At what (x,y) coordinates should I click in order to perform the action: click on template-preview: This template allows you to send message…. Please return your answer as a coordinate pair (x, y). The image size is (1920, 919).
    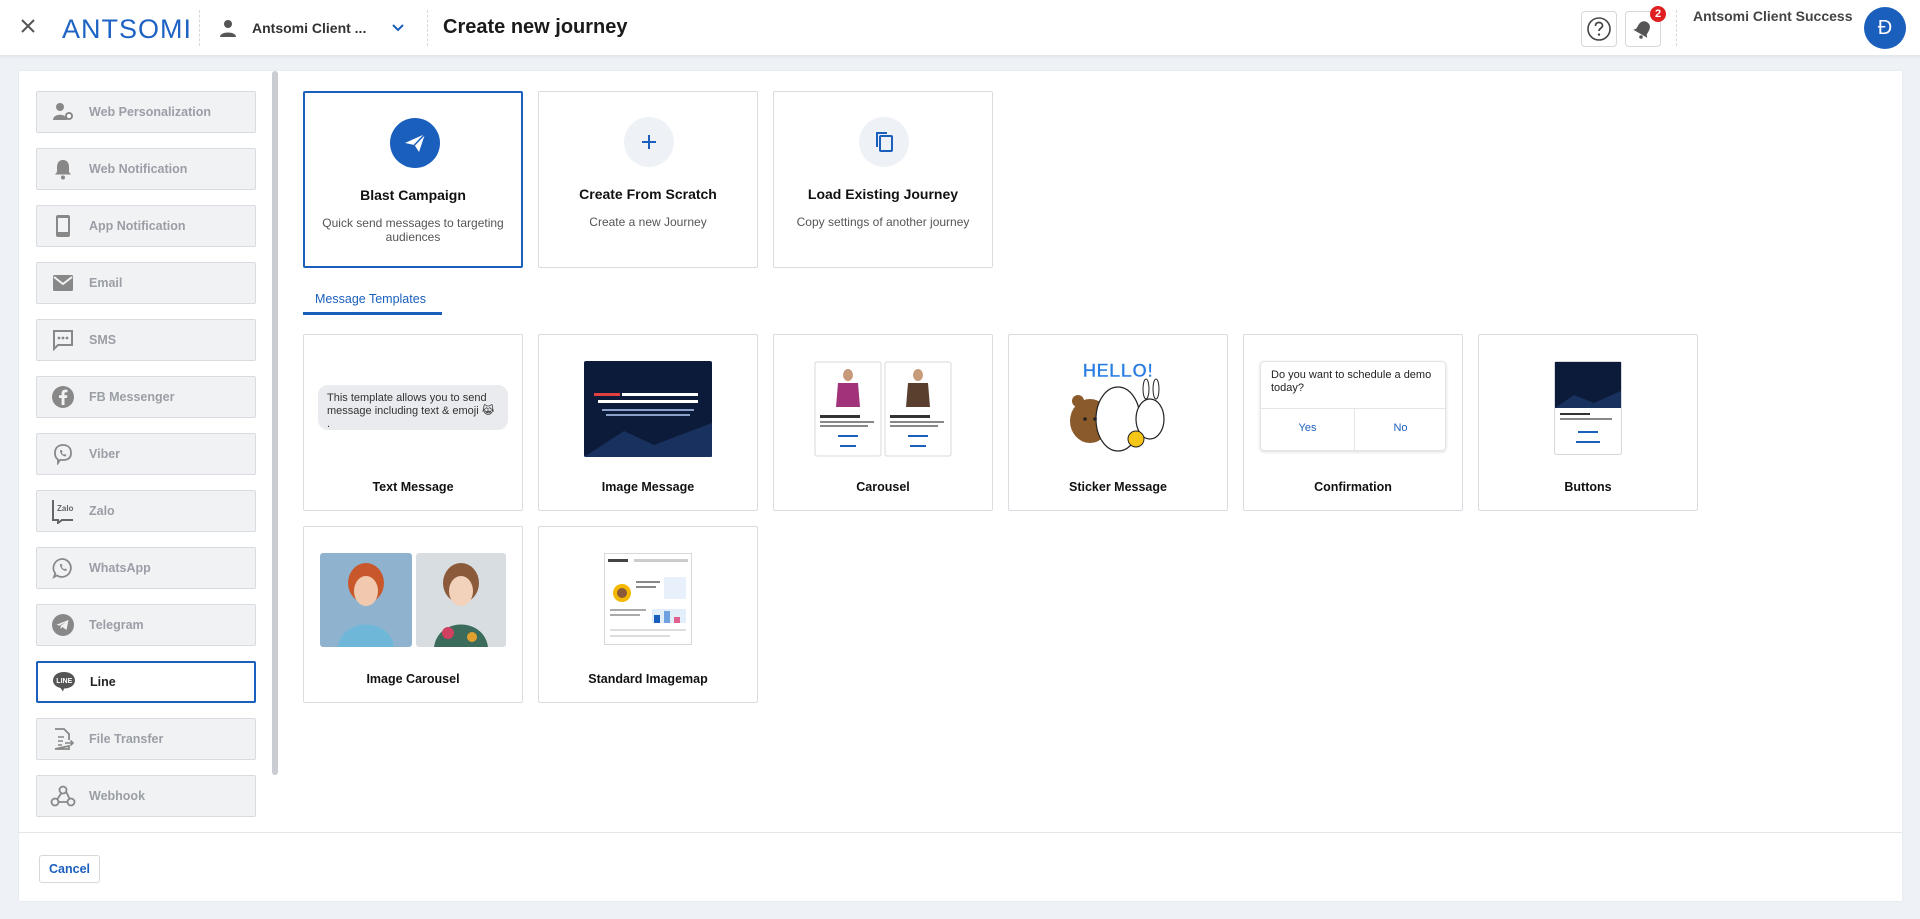
    Looking at the image, I should click on (413, 412).